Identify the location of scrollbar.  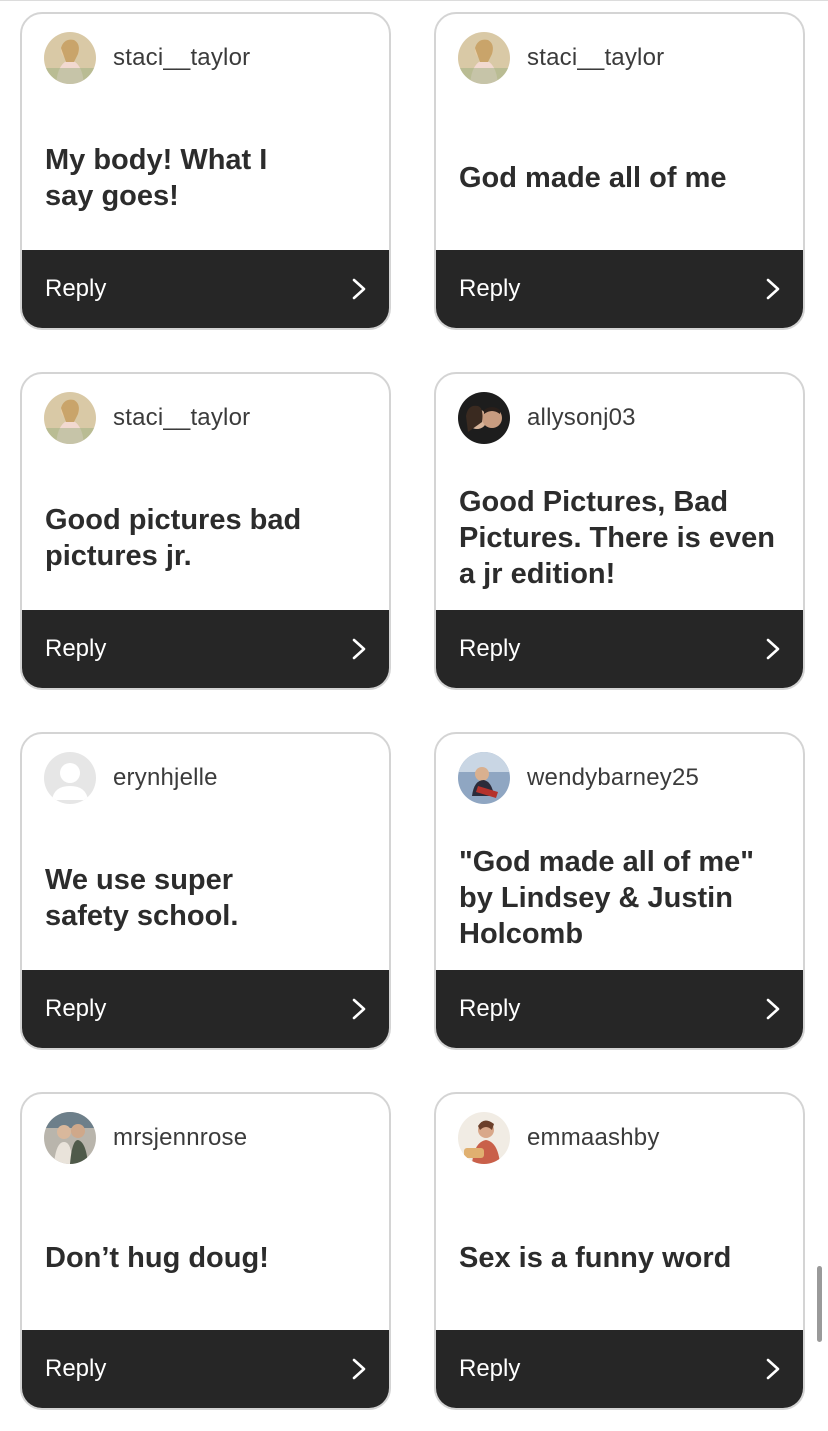
(819, 1304).